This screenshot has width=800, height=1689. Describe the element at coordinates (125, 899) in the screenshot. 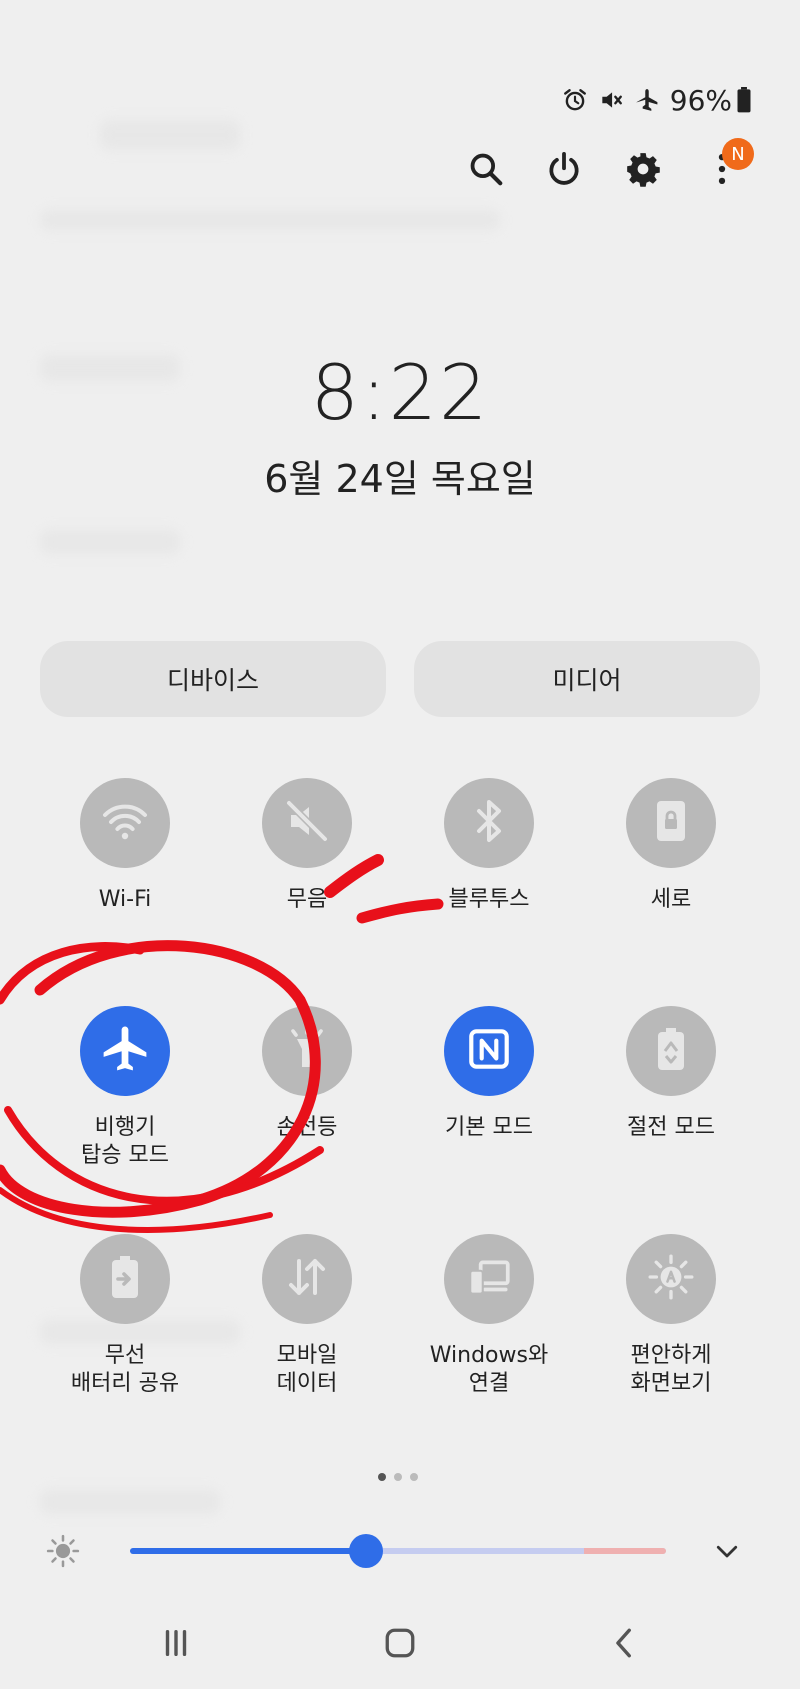

I see `tile-wifi-label: Wi-Fi` at that location.